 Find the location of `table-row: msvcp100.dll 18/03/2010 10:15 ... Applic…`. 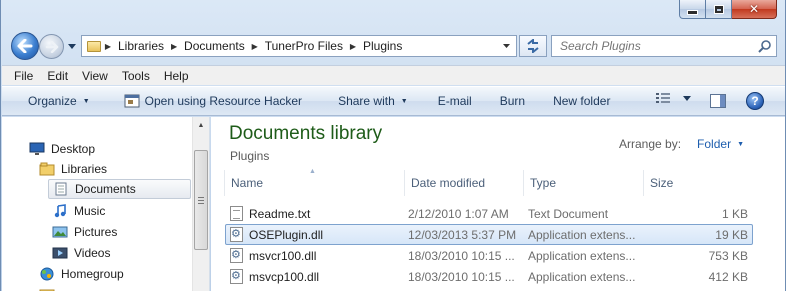

table-row: msvcp100.dll 18/03/2010 10:15 ... Applic… is located at coordinates (489, 276).